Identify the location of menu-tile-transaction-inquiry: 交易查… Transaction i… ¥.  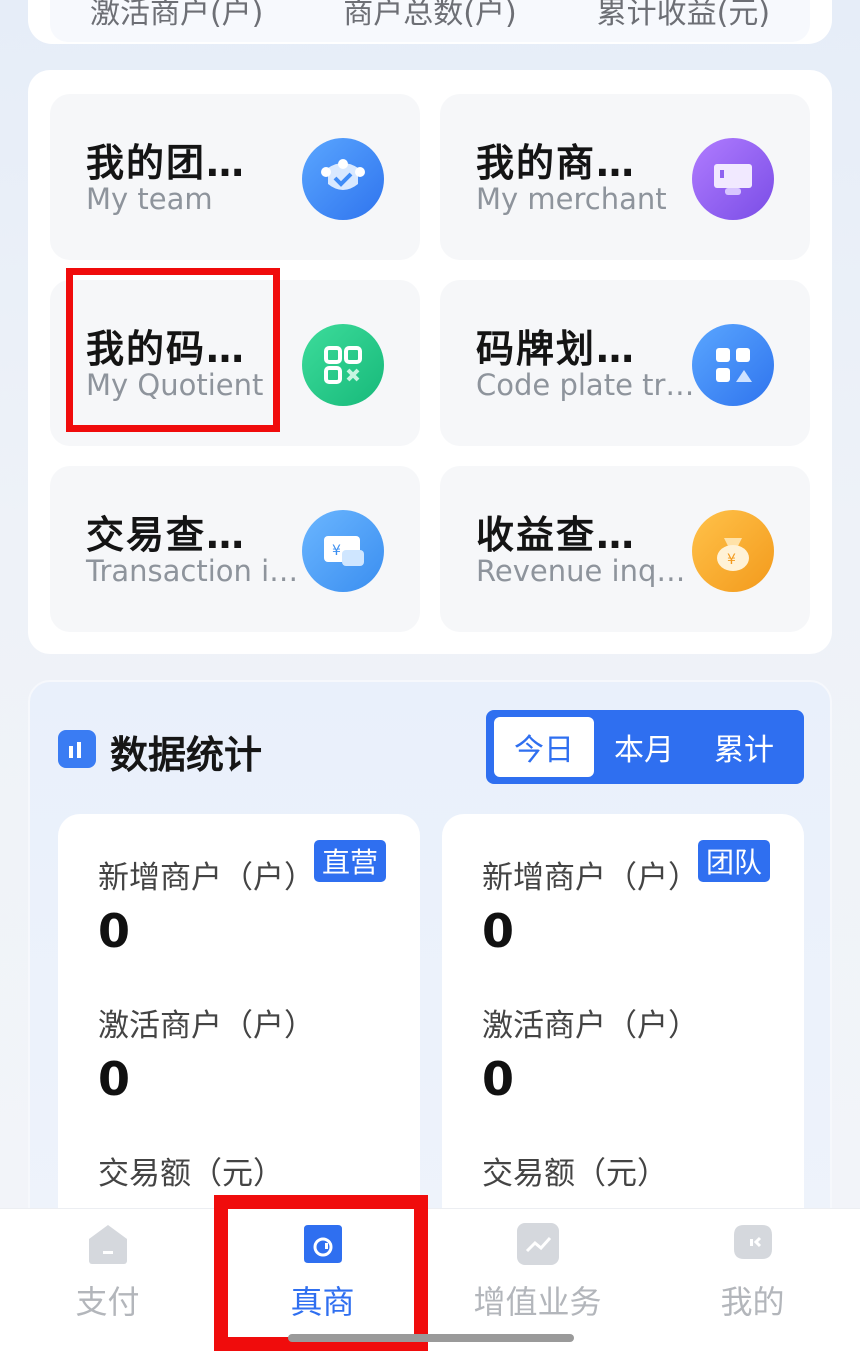
(235, 549).